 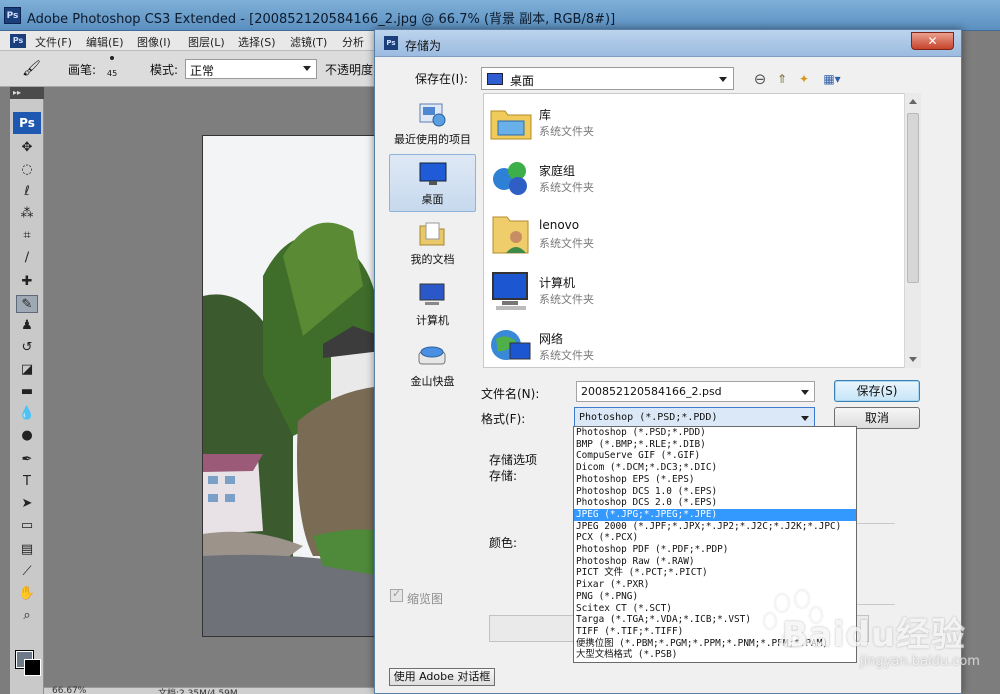 What do you see at coordinates (27, 282) in the screenshot?
I see `healing-brush-icon: ✚` at bounding box center [27, 282].